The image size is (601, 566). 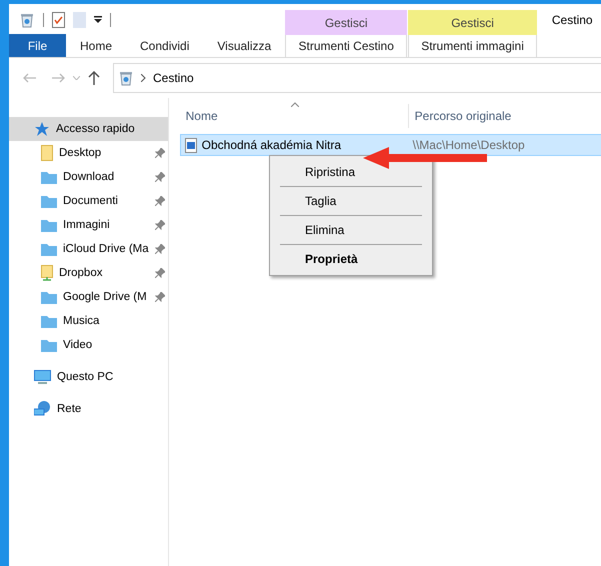 What do you see at coordinates (88, 201) in the screenshot?
I see `navigation-item: Documenti` at bounding box center [88, 201].